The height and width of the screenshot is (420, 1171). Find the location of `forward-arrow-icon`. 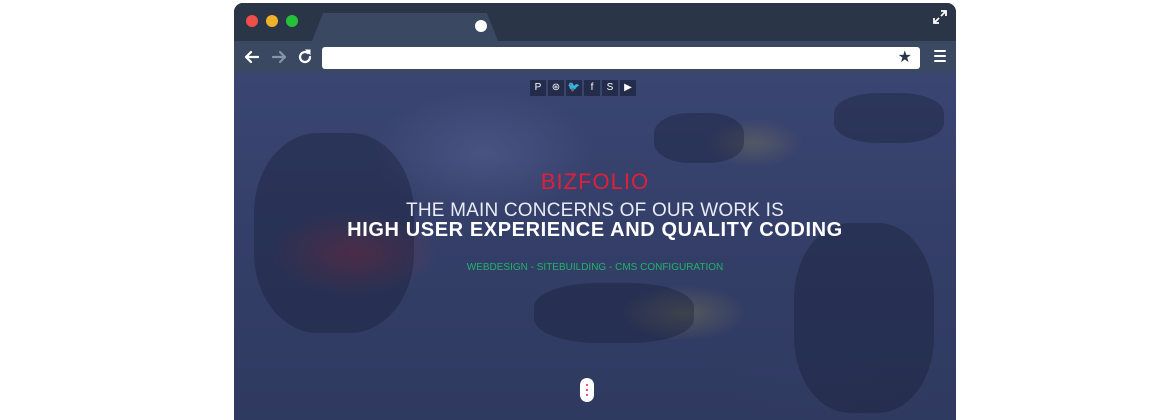

forward-arrow-icon is located at coordinates (279, 57).